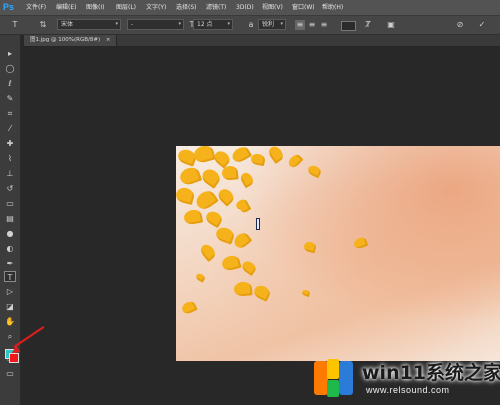  I want to click on options-bar: T ⇅ 宋体 ▾ - ▾ T 12 点 ▾ a 锐利 ▾ ≡ ≡ ≡ Ⱦ ▣ ⊘ ✓, so click(250, 25).